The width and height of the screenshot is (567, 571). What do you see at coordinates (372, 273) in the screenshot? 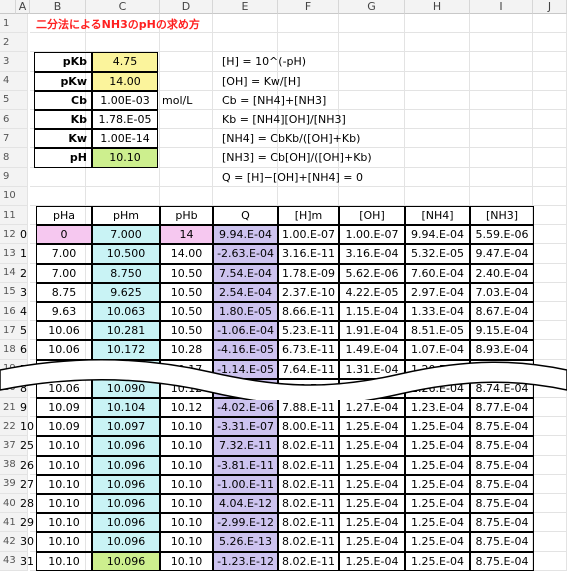
I see `table-cell: 5.62.E-06` at bounding box center [372, 273].